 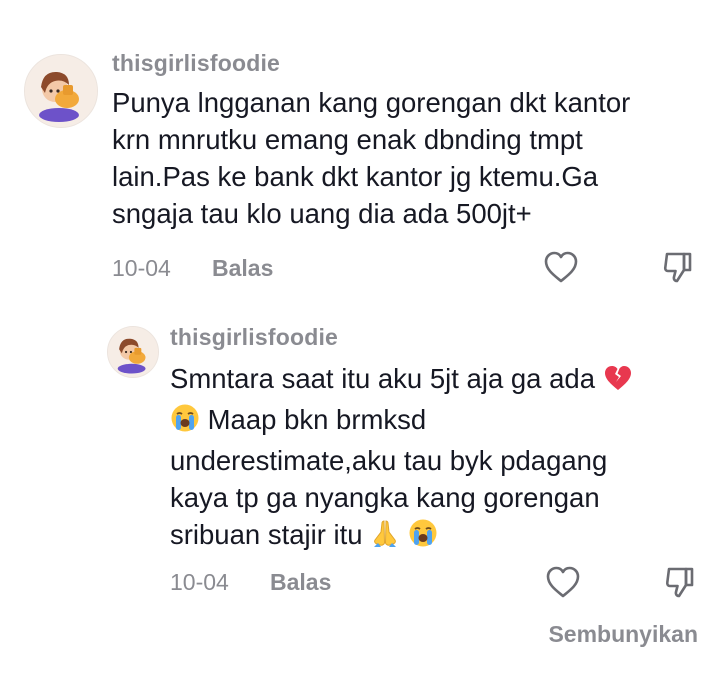 I want to click on reply-username: thisgirlisfoodie, so click(x=254, y=337).